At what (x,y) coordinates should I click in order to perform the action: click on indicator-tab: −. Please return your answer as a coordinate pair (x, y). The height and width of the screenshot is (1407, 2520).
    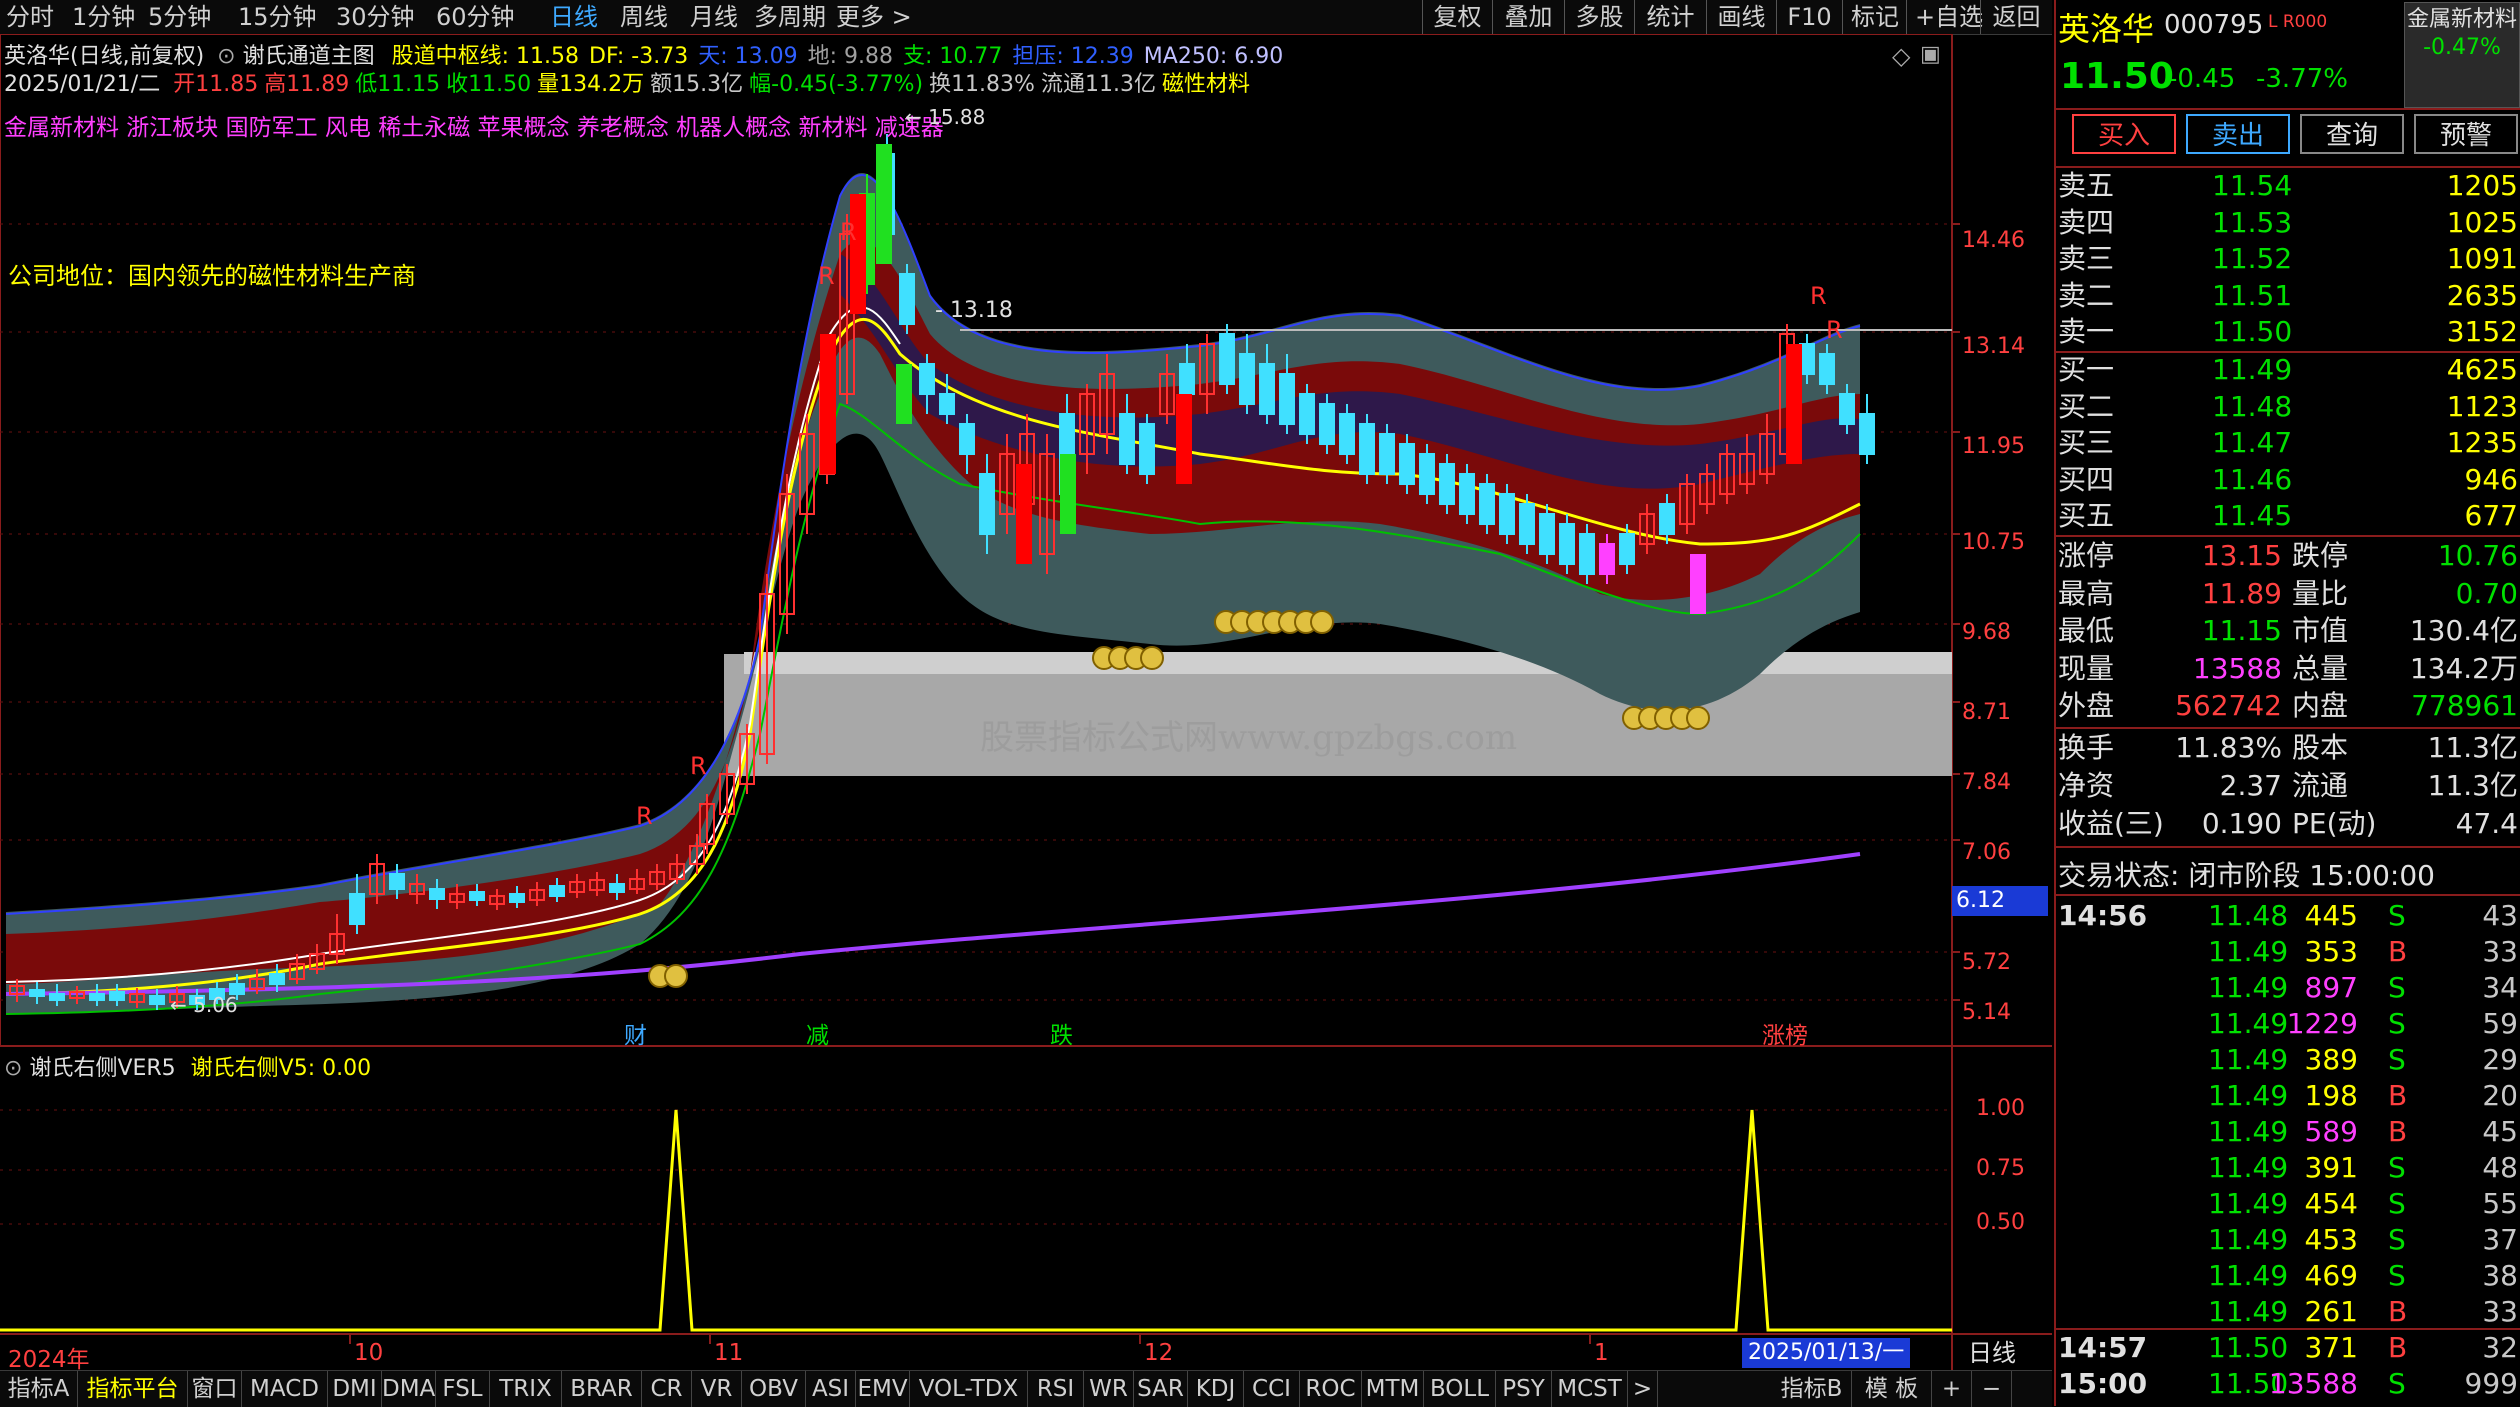
    Looking at the image, I should click on (1992, 1389).